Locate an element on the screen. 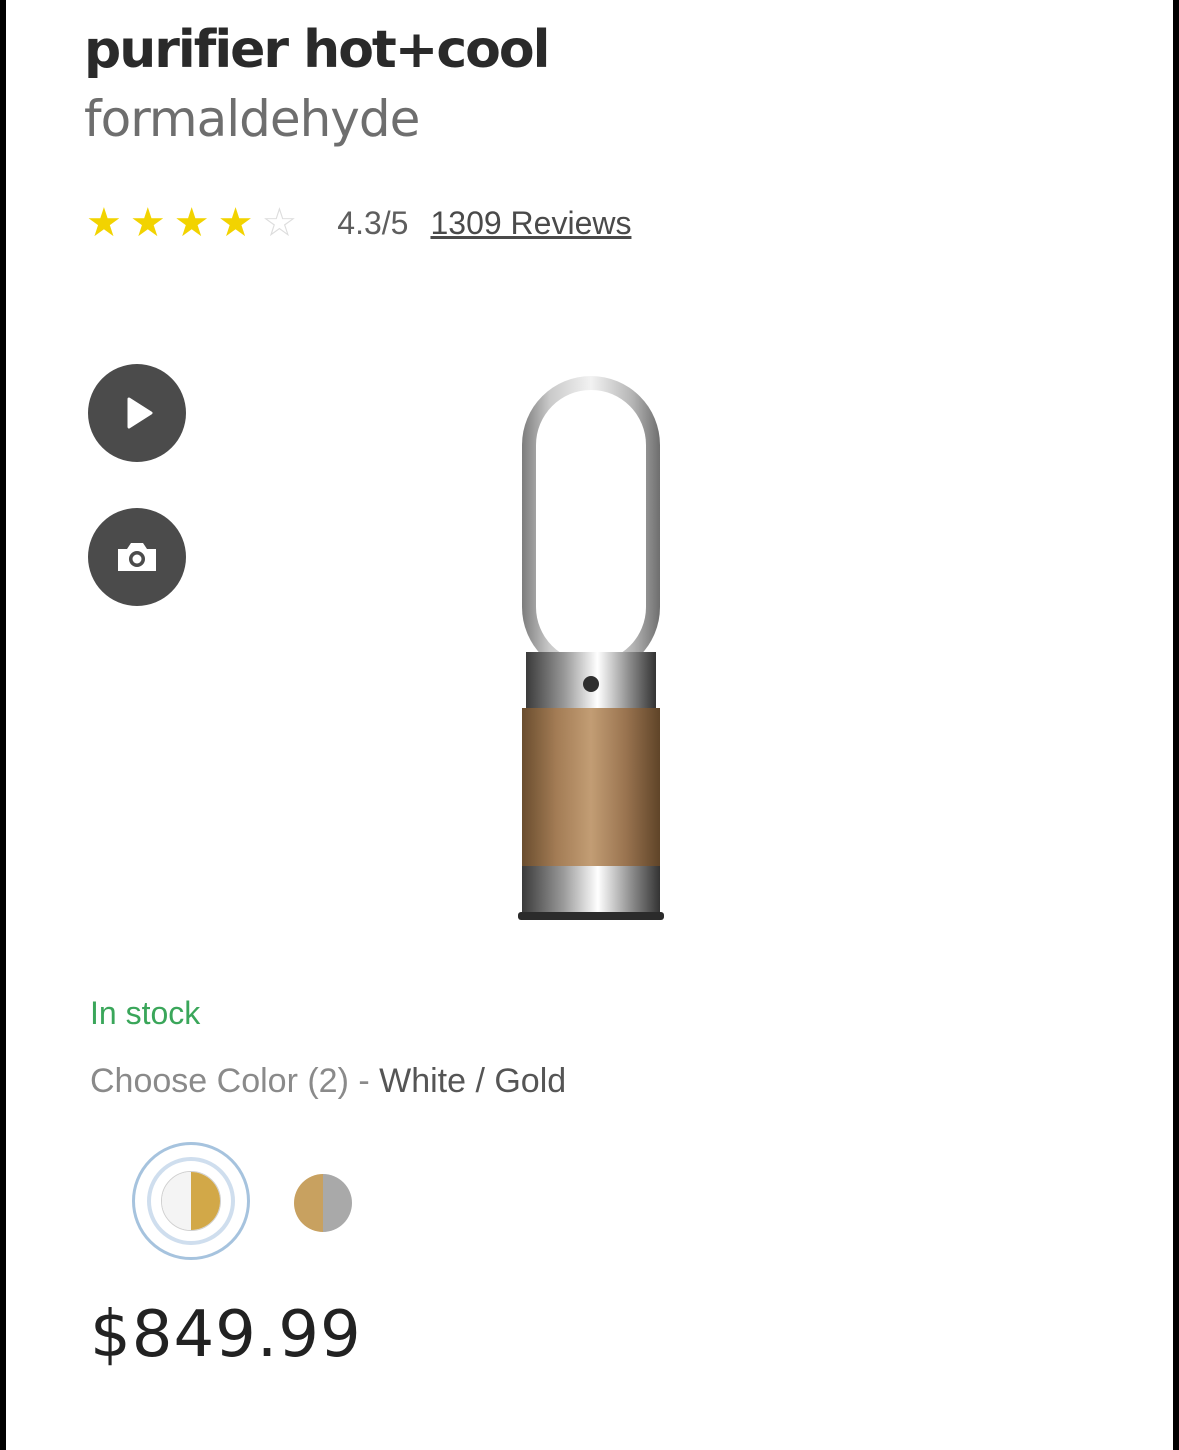  play-icon is located at coordinates (137, 413).